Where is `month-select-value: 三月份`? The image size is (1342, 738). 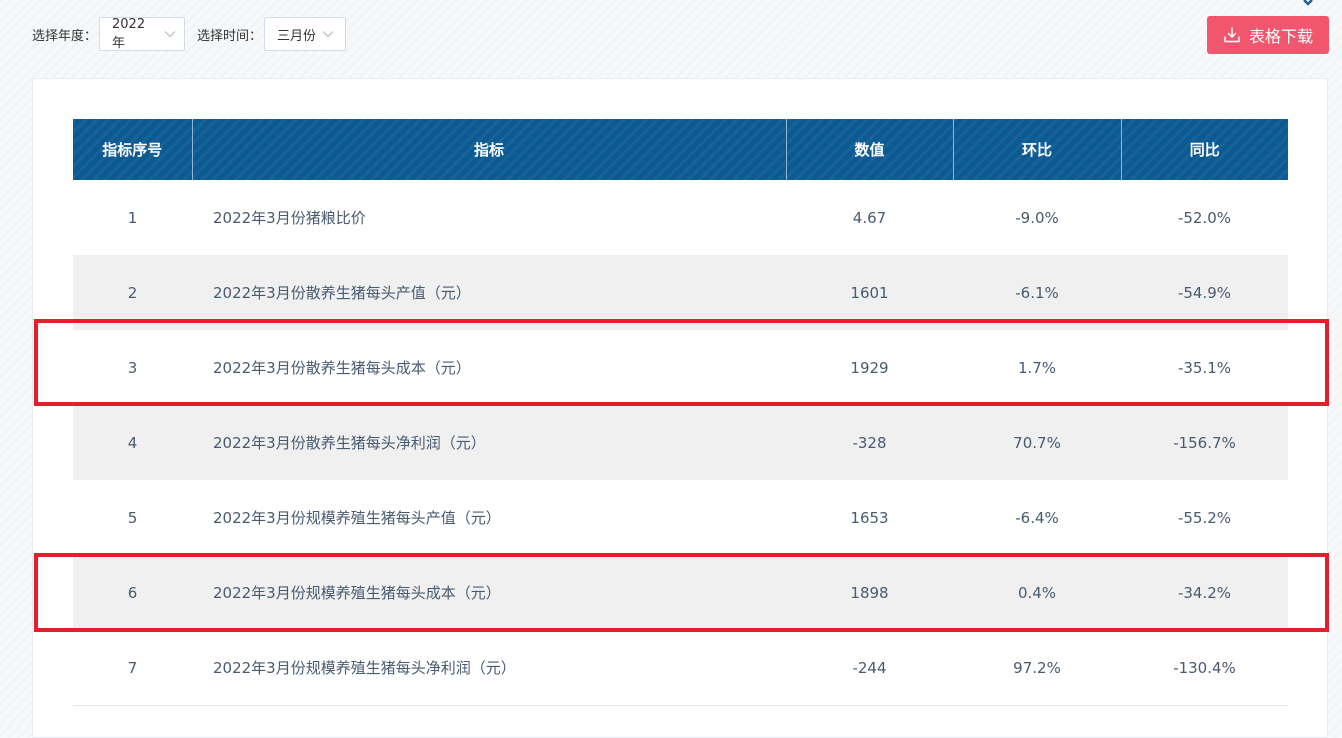
month-select-value: 三月份 is located at coordinates (297, 36).